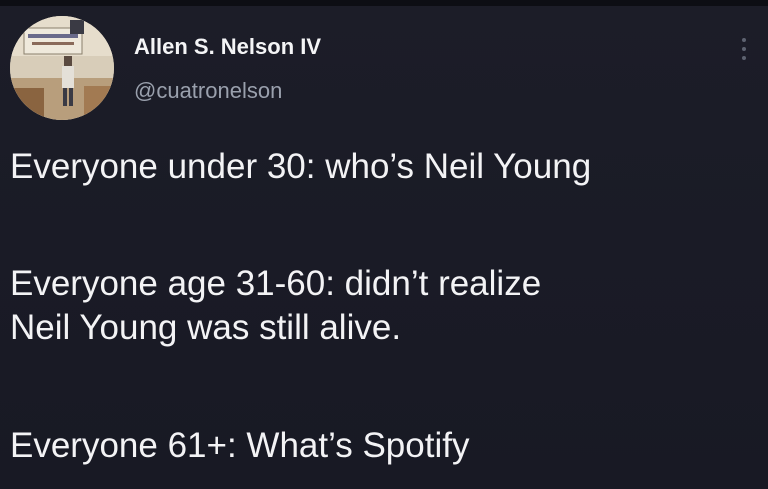  I want to click on more-options-button, so click(744, 49).